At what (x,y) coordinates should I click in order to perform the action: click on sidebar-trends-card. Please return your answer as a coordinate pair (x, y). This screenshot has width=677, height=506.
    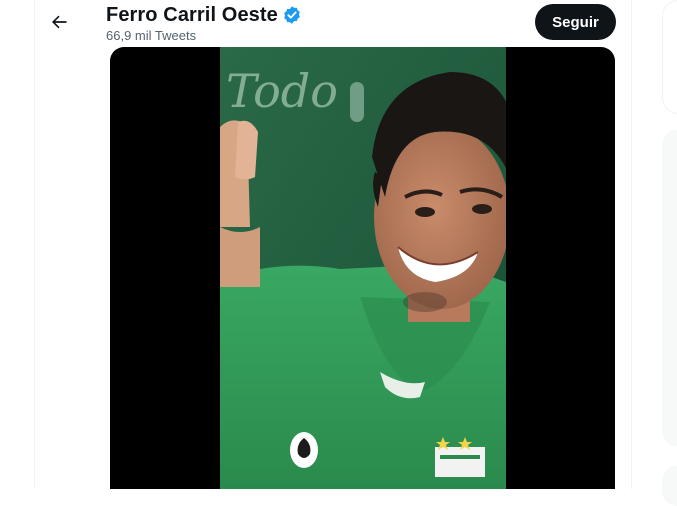
    Looking at the image, I should click on (669, 288).